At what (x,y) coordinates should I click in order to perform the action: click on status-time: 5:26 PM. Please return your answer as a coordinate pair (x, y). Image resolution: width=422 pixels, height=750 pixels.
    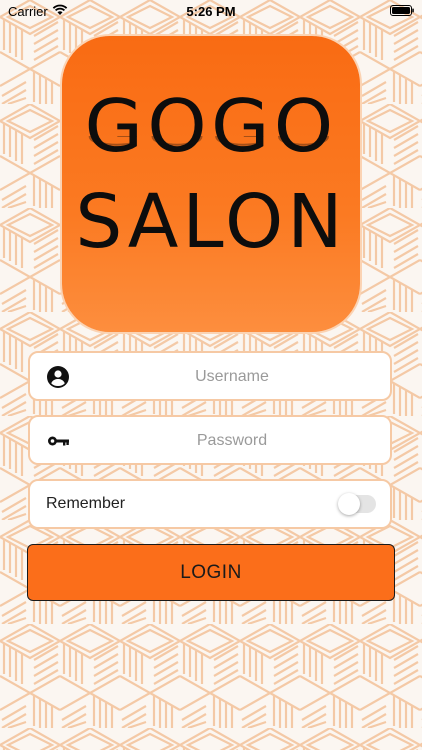
    Looking at the image, I should click on (211, 11).